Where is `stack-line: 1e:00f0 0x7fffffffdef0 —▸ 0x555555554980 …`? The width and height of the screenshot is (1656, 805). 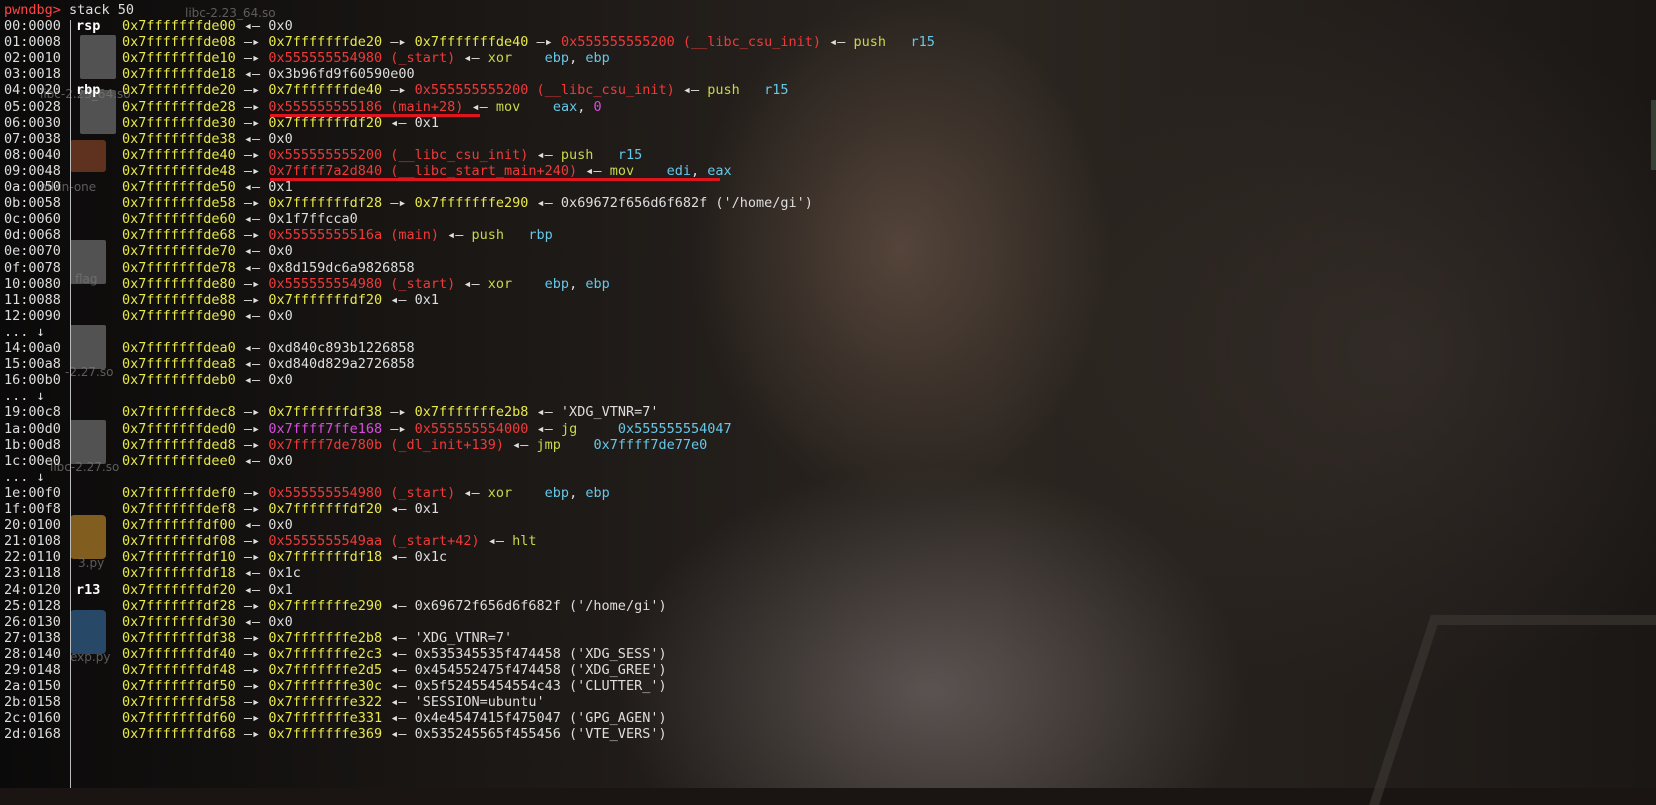
stack-line: 1e:00f0 0x7fffffffdef0 —▸ 0x555555554980 … is located at coordinates (307, 493).